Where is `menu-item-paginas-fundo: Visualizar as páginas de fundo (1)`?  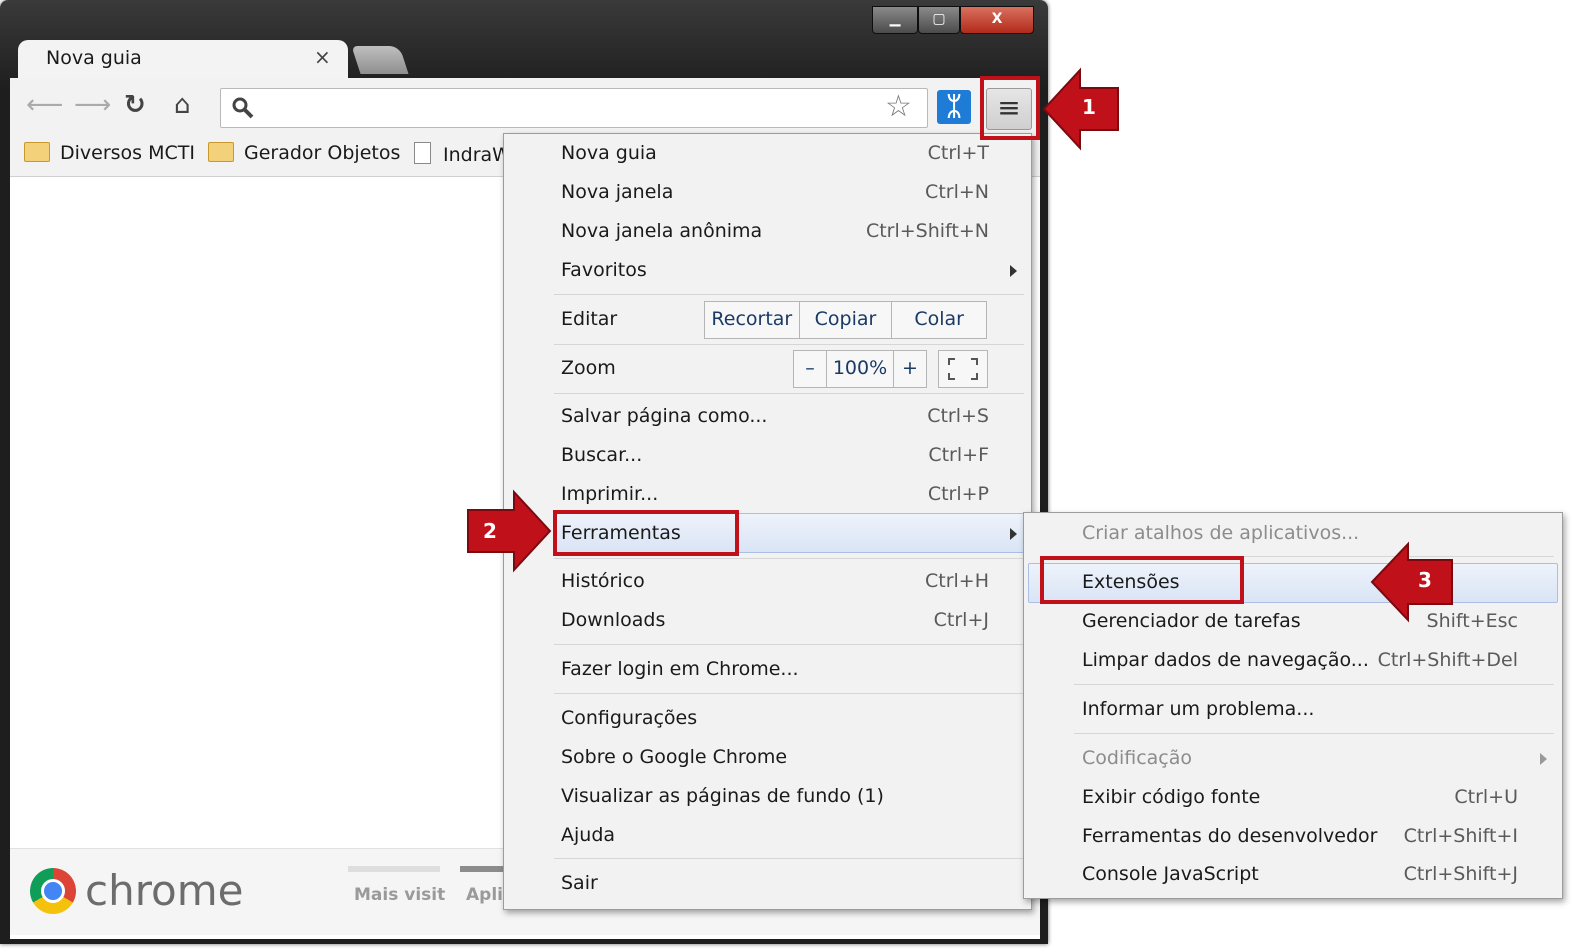 menu-item-paginas-fundo: Visualizar as páginas de fundo (1) is located at coordinates (722, 796).